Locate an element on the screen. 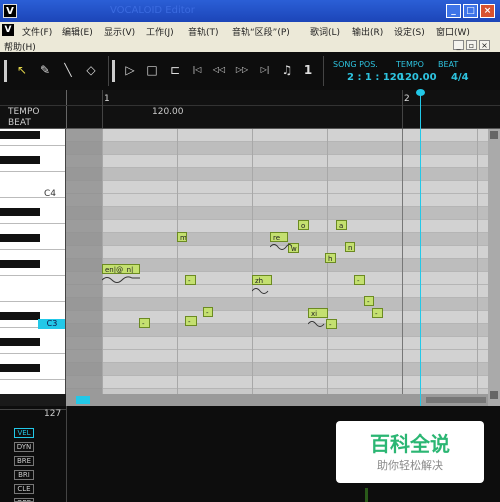  control-max-value: 127 is located at coordinates (53, 414).